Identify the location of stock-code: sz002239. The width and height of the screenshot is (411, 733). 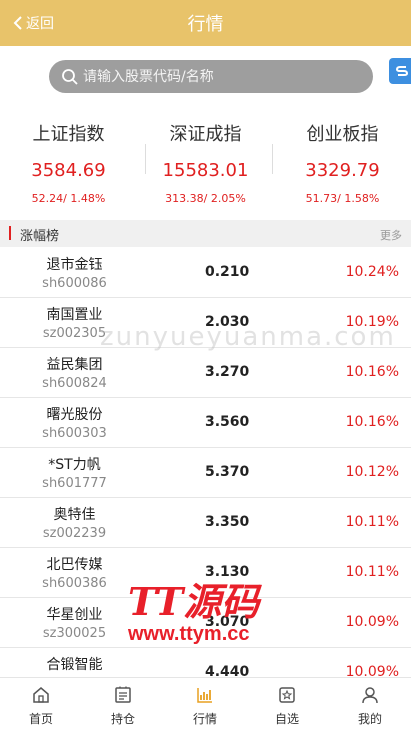
(74, 533).